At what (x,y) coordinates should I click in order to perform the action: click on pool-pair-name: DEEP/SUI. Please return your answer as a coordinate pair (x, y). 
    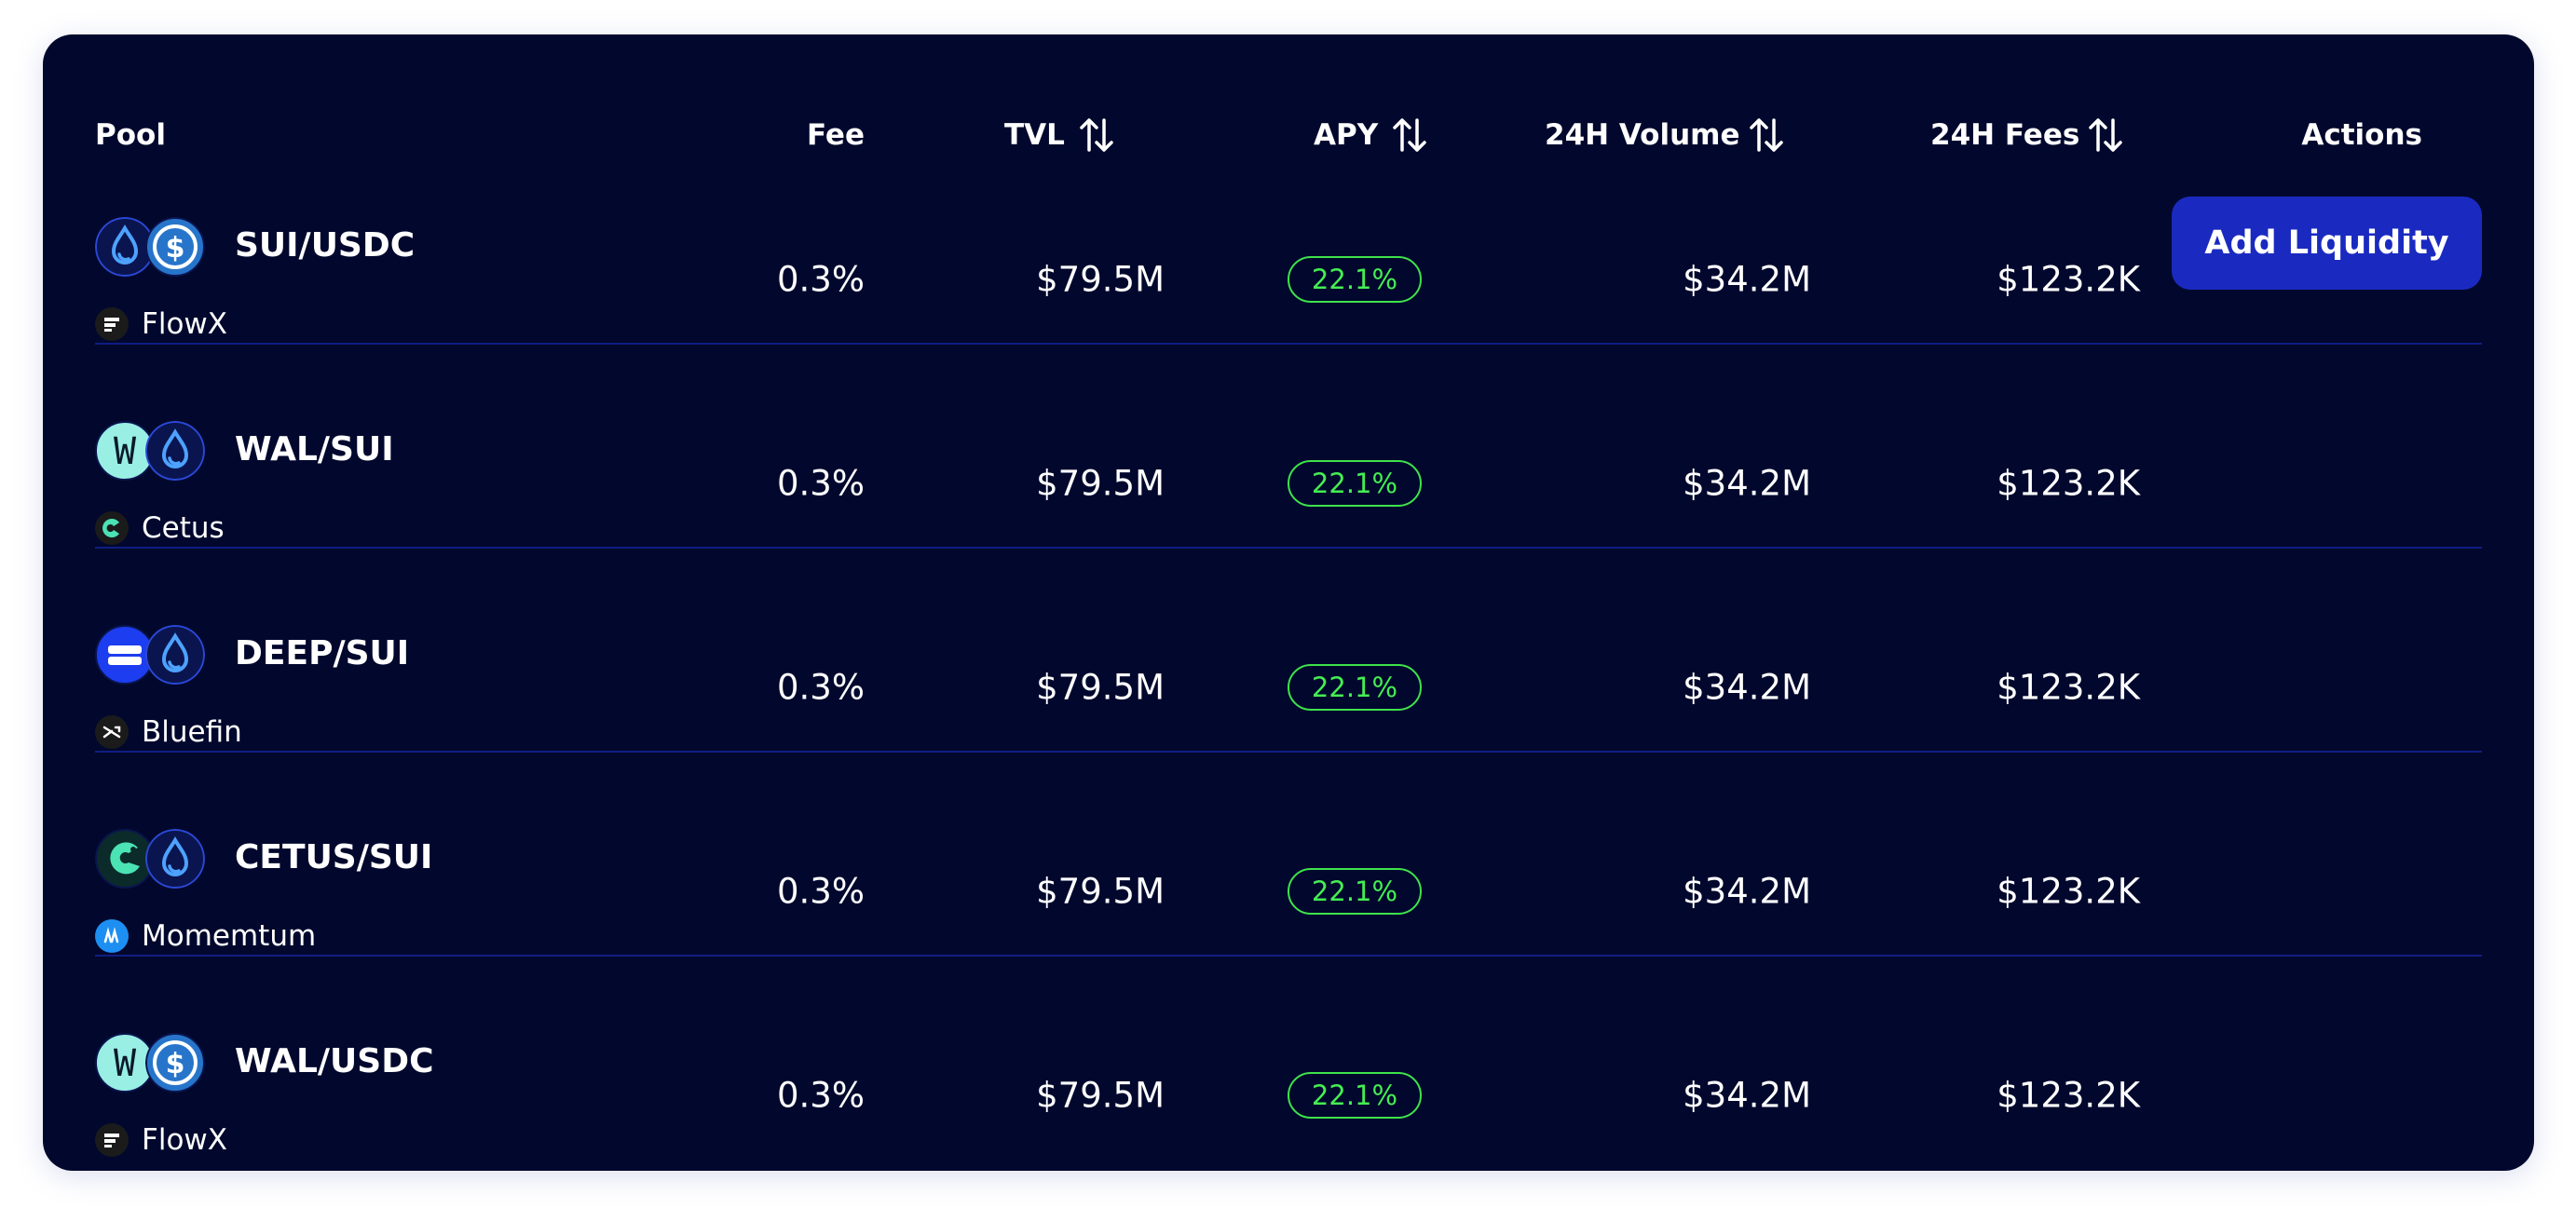
    Looking at the image, I should click on (322, 653).